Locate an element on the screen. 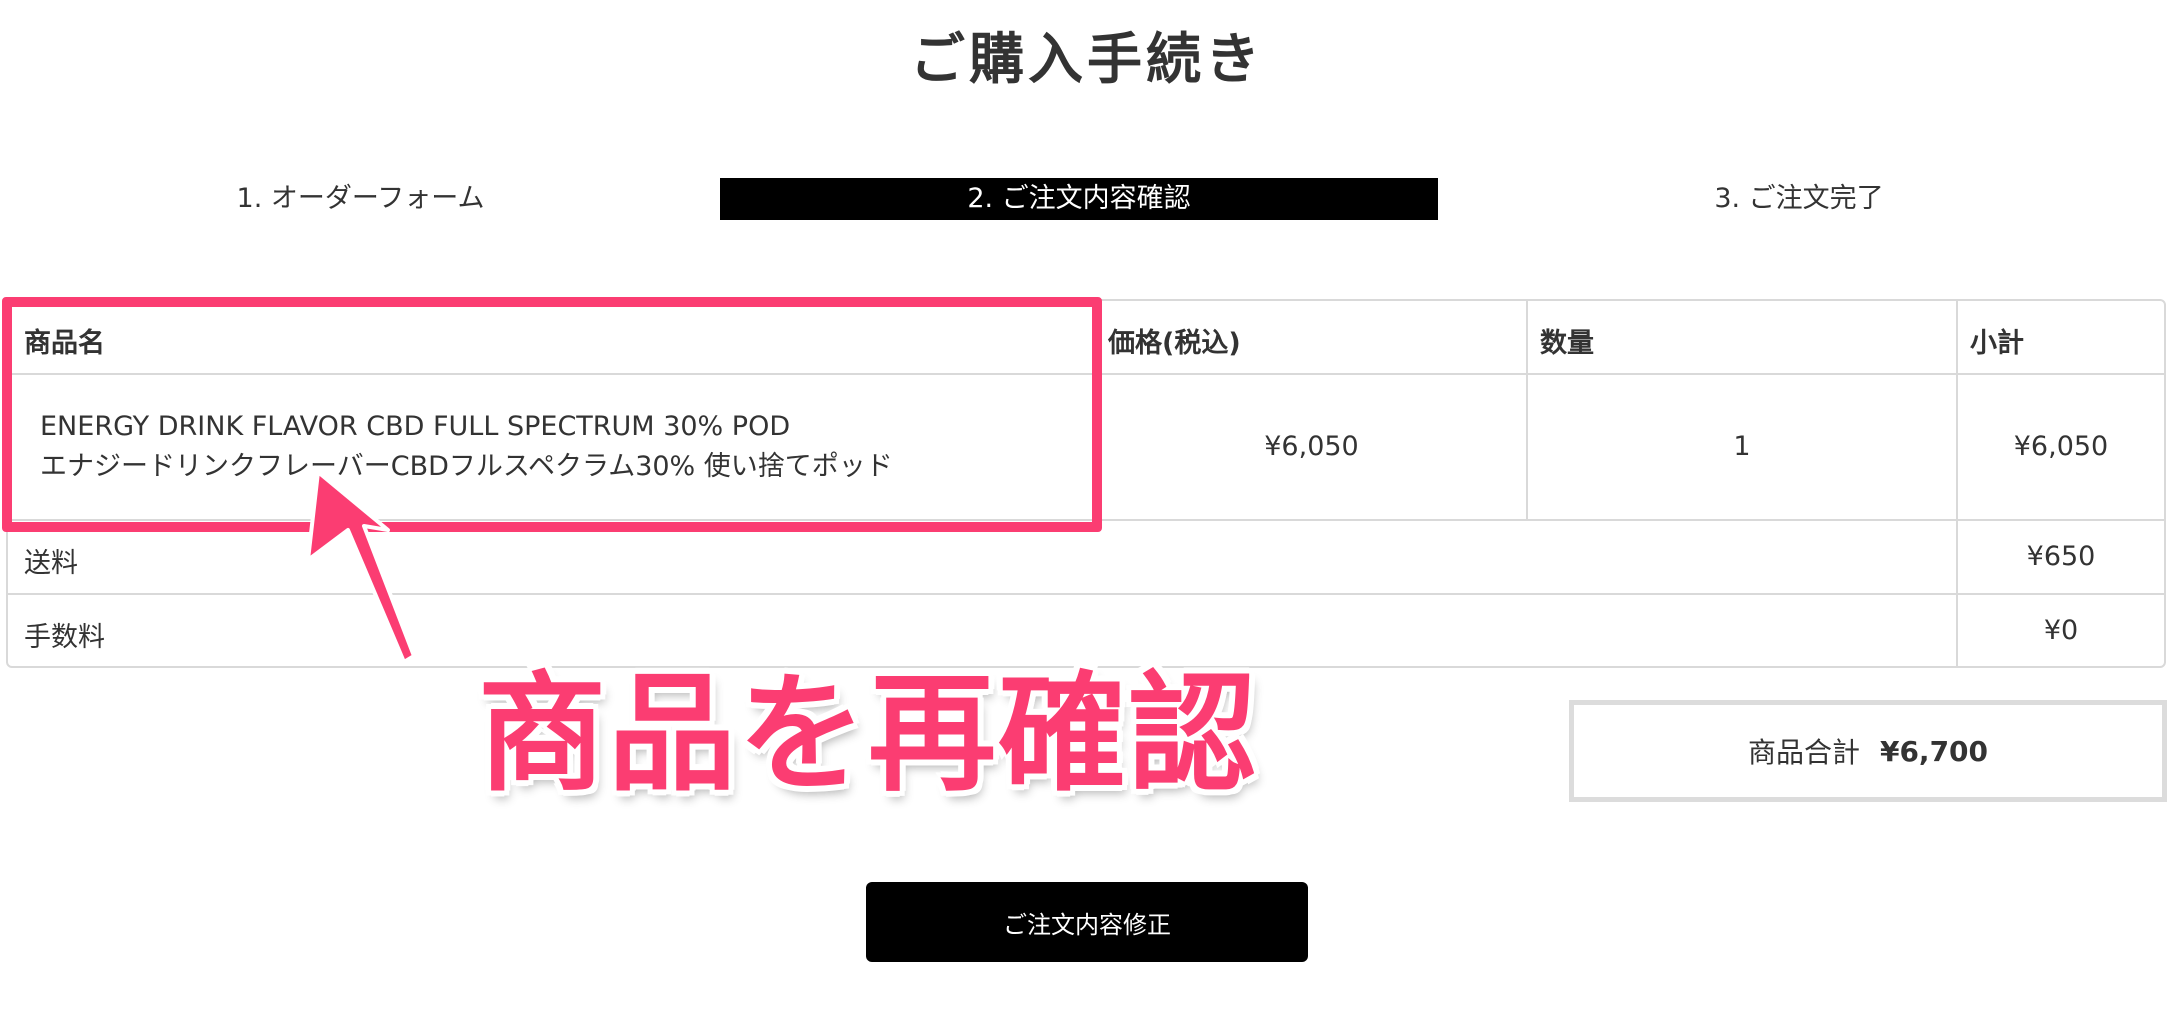  checkout-steps: 1. オーダーフォーム 2. ご注文内容確認 3. ご注文完了 is located at coordinates (1087, 199).